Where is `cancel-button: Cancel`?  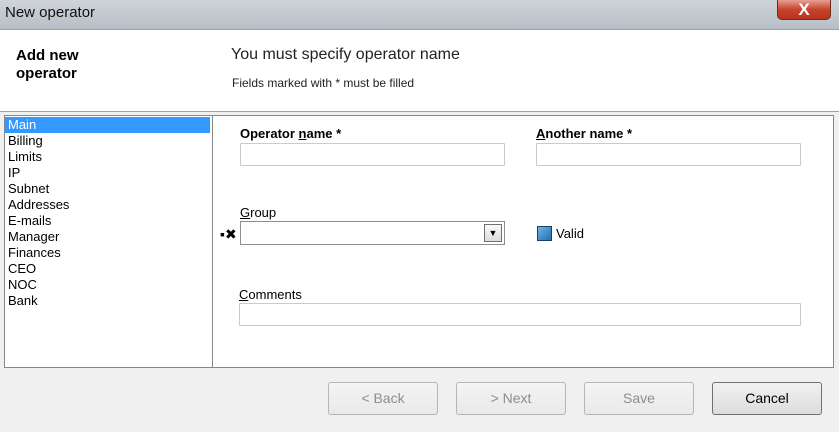
cancel-button: Cancel is located at coordinates (767, 398).